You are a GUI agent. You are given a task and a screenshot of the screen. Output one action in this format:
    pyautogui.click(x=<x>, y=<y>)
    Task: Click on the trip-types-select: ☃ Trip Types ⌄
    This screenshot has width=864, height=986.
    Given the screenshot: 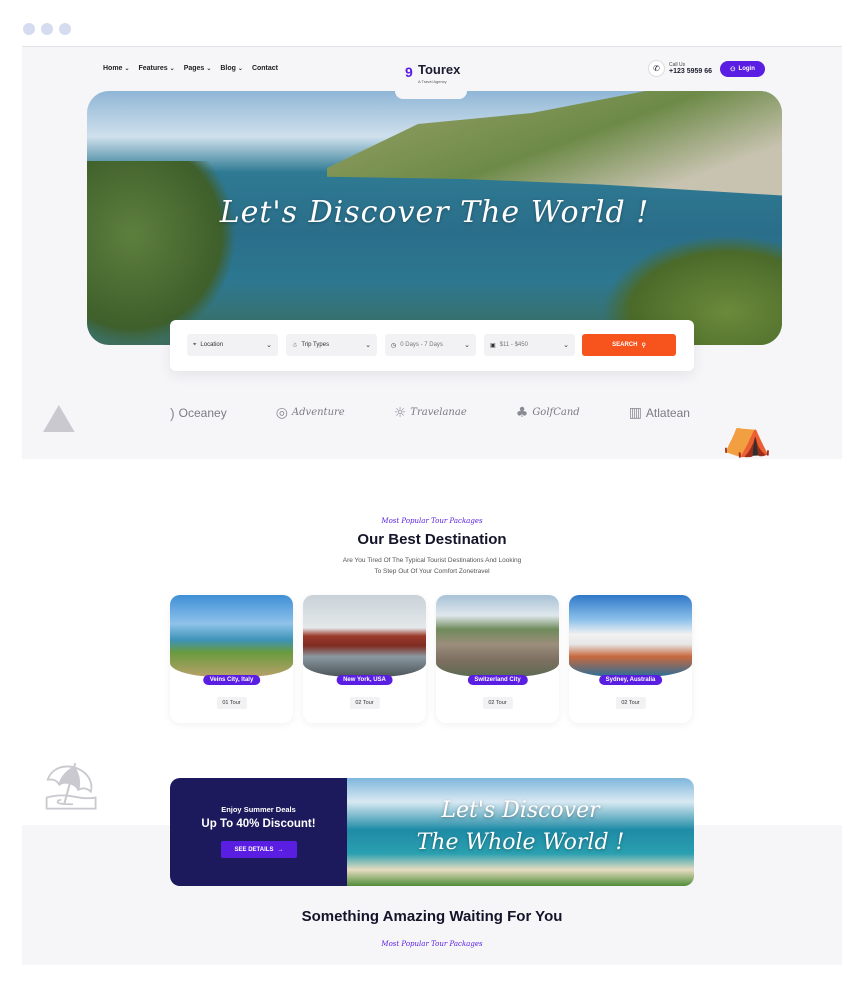 What is the action you would take?
    pyautogui.click(x=331, y=345)
    